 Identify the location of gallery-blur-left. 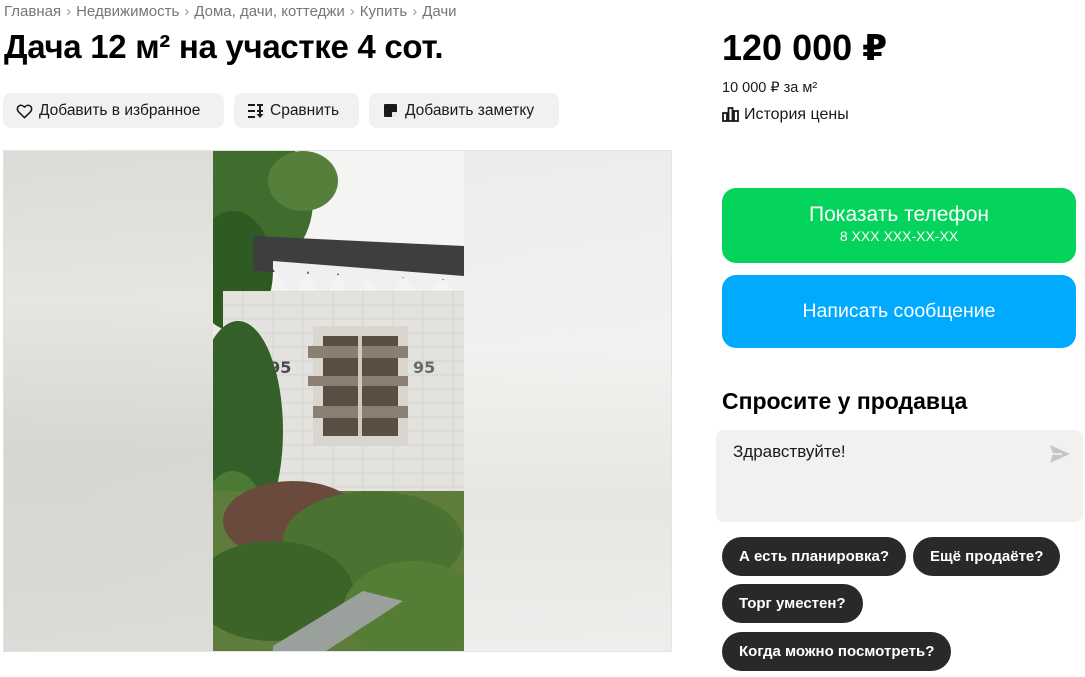
(108, 401).